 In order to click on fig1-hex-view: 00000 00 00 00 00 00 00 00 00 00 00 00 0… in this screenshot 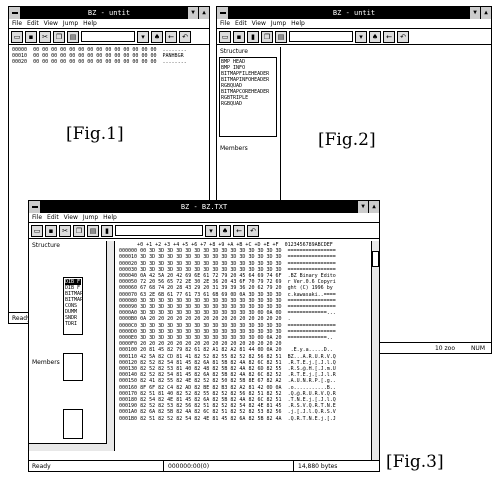, I will do `click(109, 56)`.